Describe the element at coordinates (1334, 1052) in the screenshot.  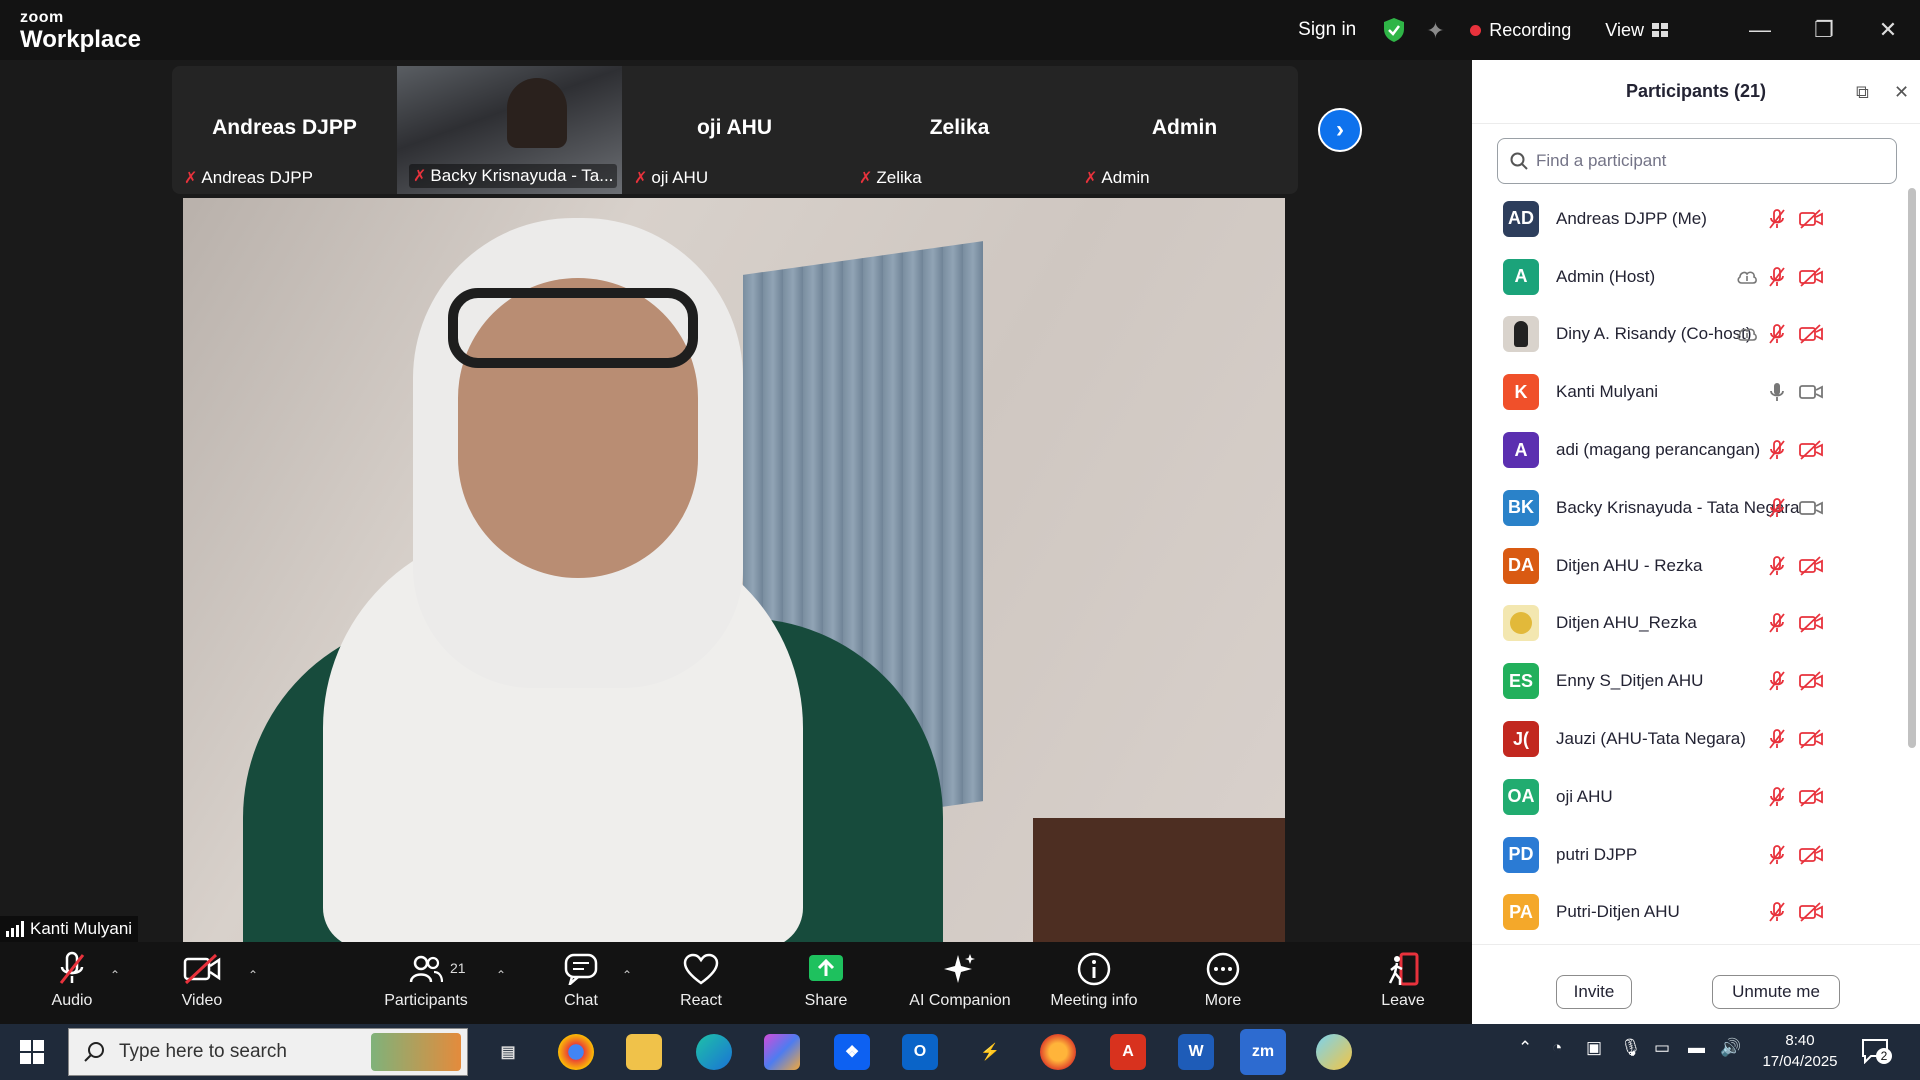
I see `paint-icon` at that location.